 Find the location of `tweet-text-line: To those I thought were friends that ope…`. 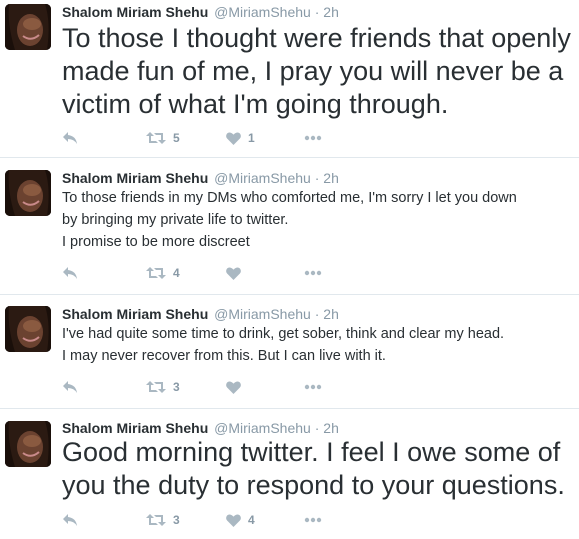

tweet-text-line: To those I thought were friends that ope… is located at coordinates (316, 38).